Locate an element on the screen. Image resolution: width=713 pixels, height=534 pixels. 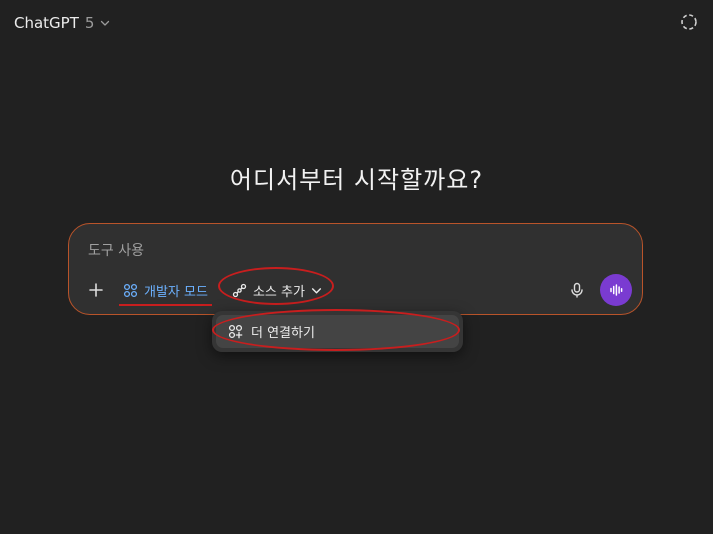
composer: 도구 사용 개발자 모드 소스 추가 is located at coordinates (355, 269).